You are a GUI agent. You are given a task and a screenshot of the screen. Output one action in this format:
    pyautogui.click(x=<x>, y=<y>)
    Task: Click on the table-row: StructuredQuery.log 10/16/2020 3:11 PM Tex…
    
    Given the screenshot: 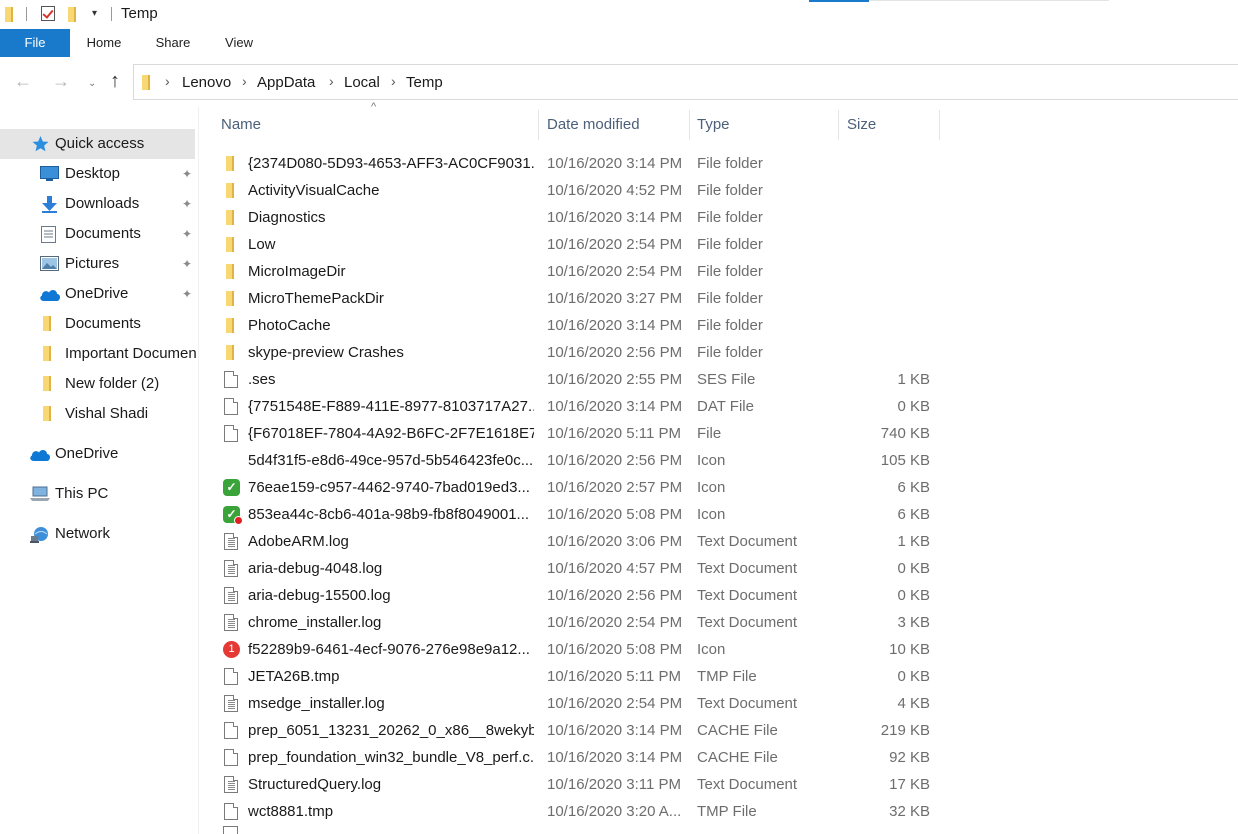 What is the action you would take?
    pyautogui.click(x=718, y=784)
    